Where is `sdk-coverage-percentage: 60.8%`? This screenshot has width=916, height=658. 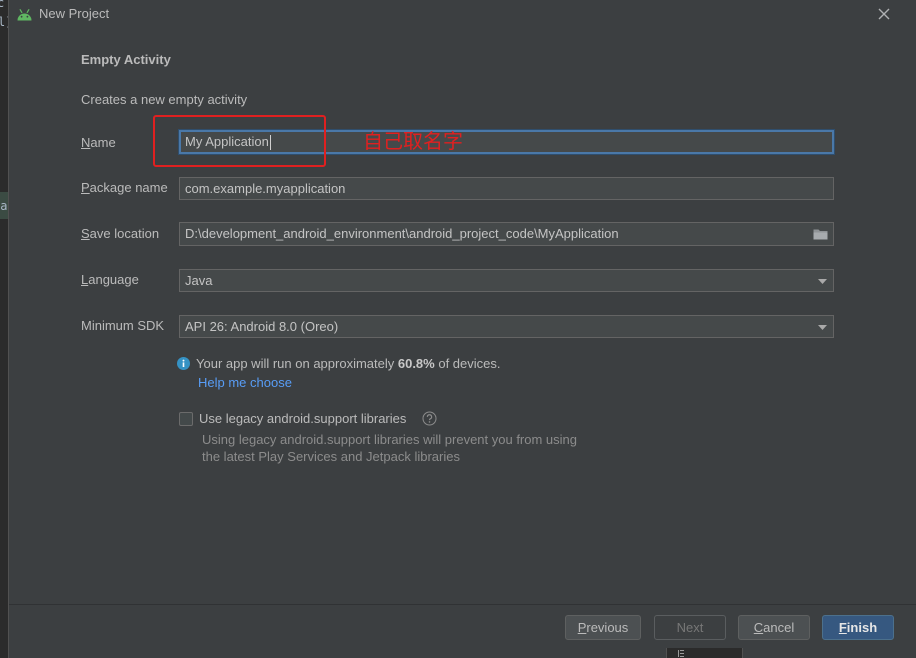
sdk-coverage-percentage: 60.8% is located at coordinates (416, 363).